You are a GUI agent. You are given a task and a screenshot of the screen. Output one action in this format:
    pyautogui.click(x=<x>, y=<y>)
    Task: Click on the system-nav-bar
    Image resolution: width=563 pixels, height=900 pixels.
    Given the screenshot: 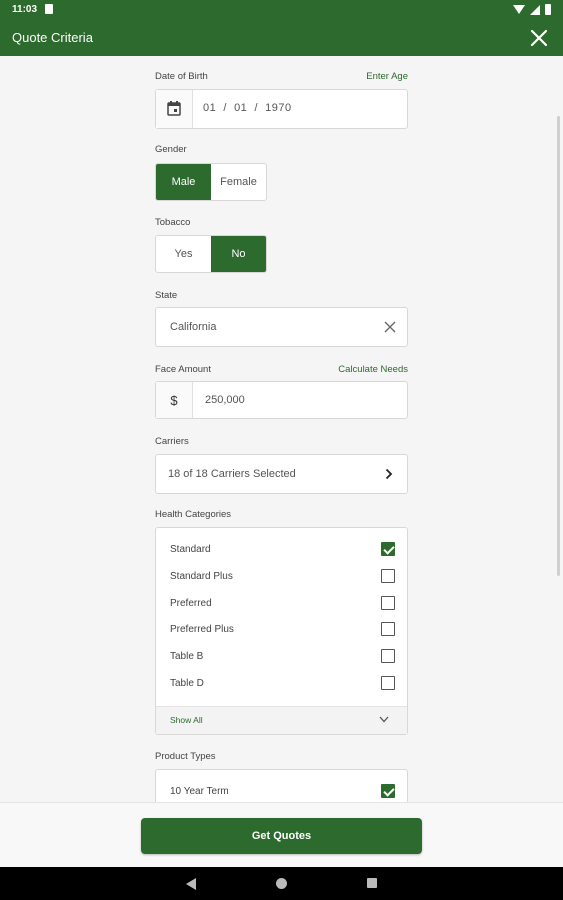 What is the action you would take?
    pyautogui.click(x=281, y=883)
    